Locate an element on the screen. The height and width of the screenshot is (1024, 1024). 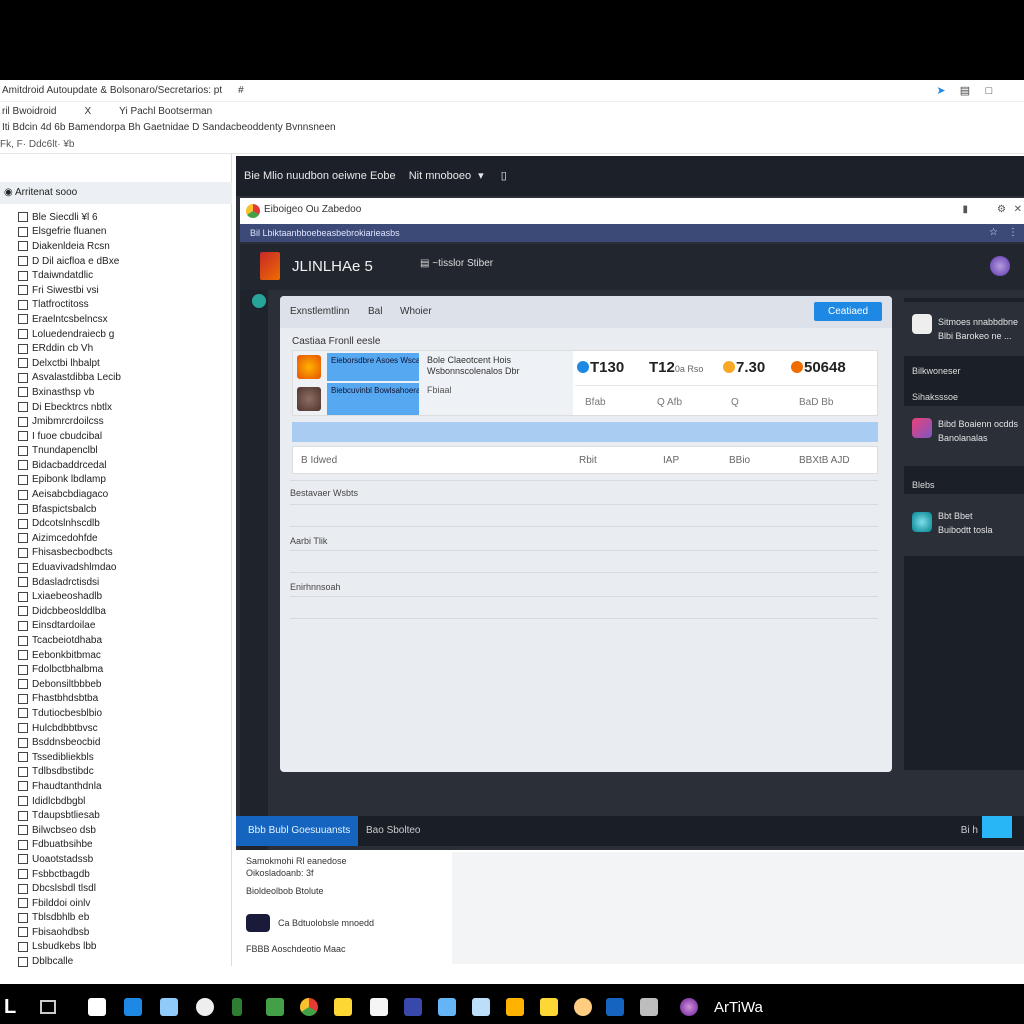
settings-icon: ⚙ is located at coordinates (1001, 209).